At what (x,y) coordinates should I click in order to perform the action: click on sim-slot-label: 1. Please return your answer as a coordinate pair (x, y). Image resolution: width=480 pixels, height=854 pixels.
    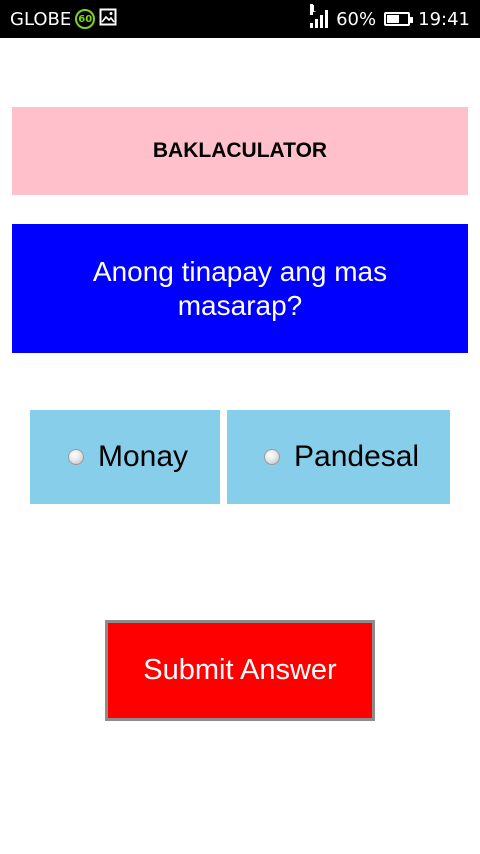
    Looking at the image, I should click on (313, 9).